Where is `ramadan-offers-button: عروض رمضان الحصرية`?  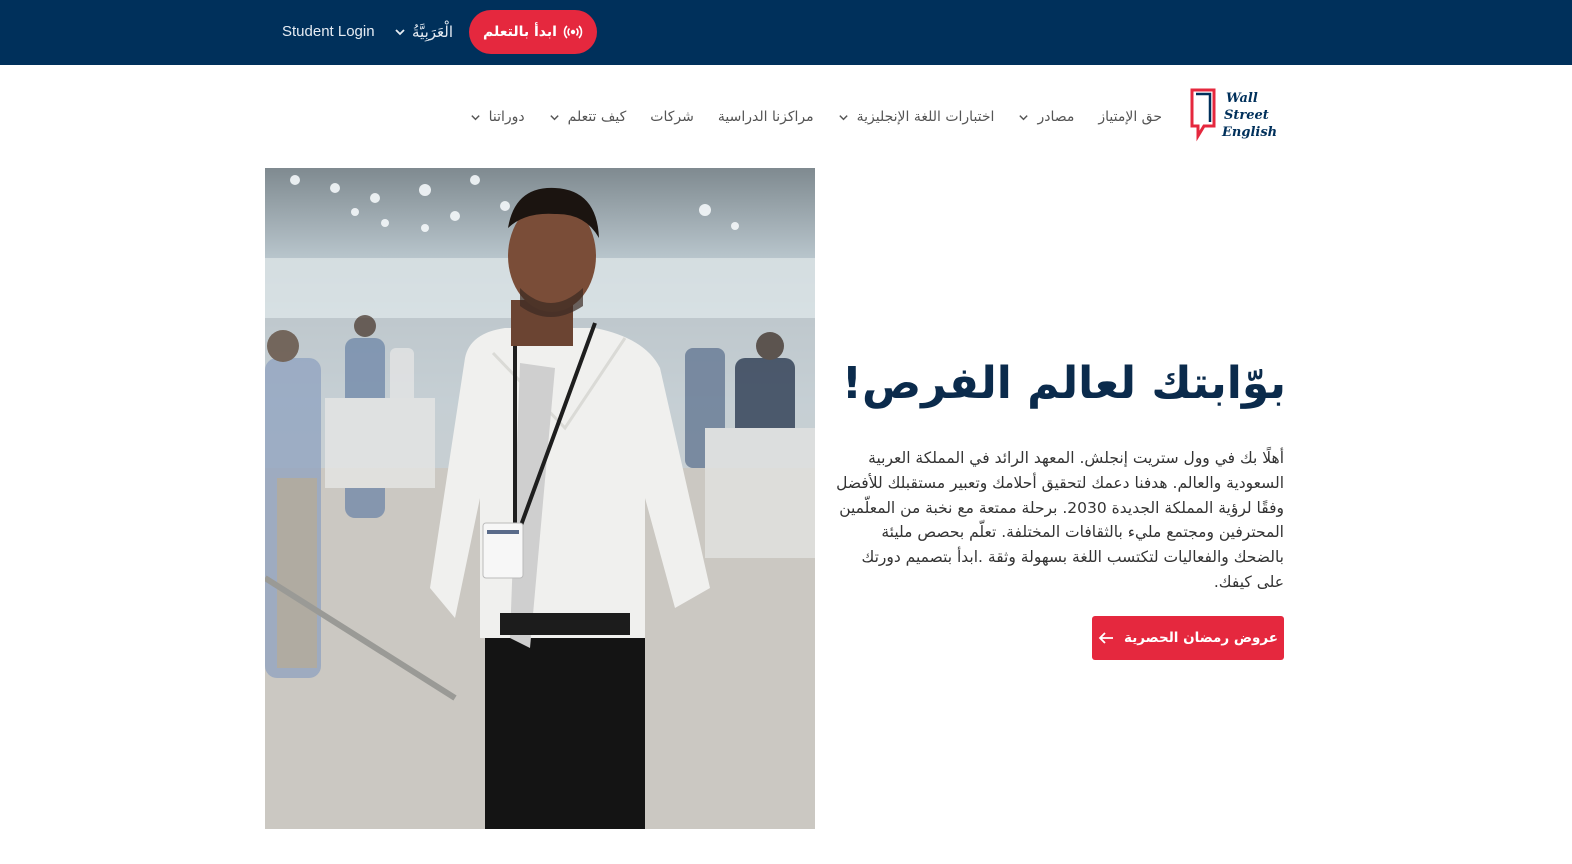
ramadan-offers-button: عروض رمضان الحصرية is located at coordinates (1188, 638).